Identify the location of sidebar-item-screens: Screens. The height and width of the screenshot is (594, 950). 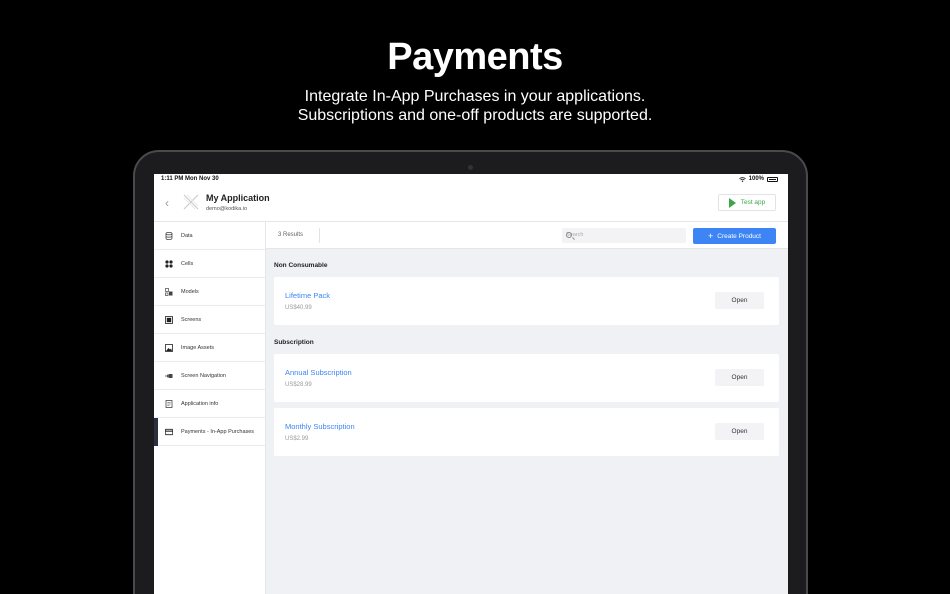
(209, 320).